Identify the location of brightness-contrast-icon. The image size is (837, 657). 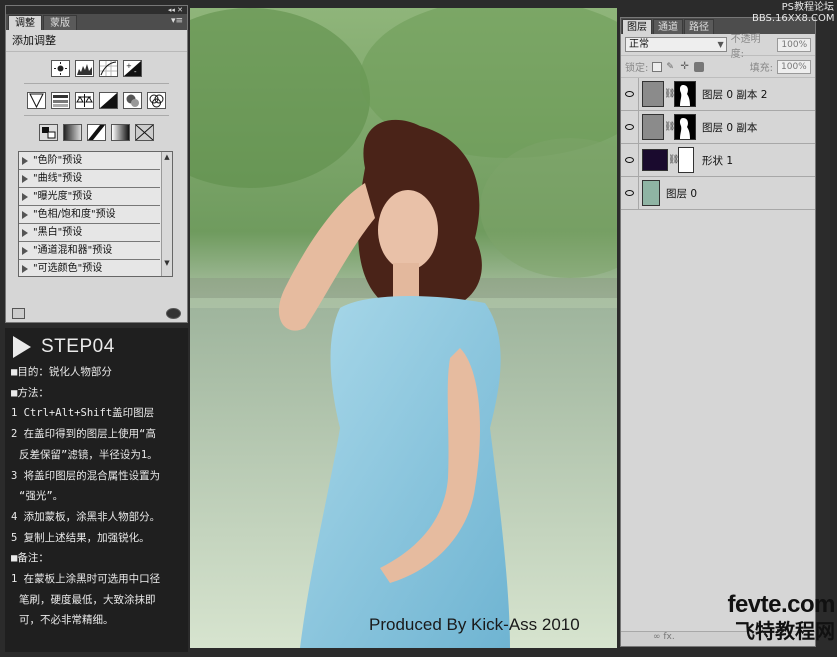
(60, 68).